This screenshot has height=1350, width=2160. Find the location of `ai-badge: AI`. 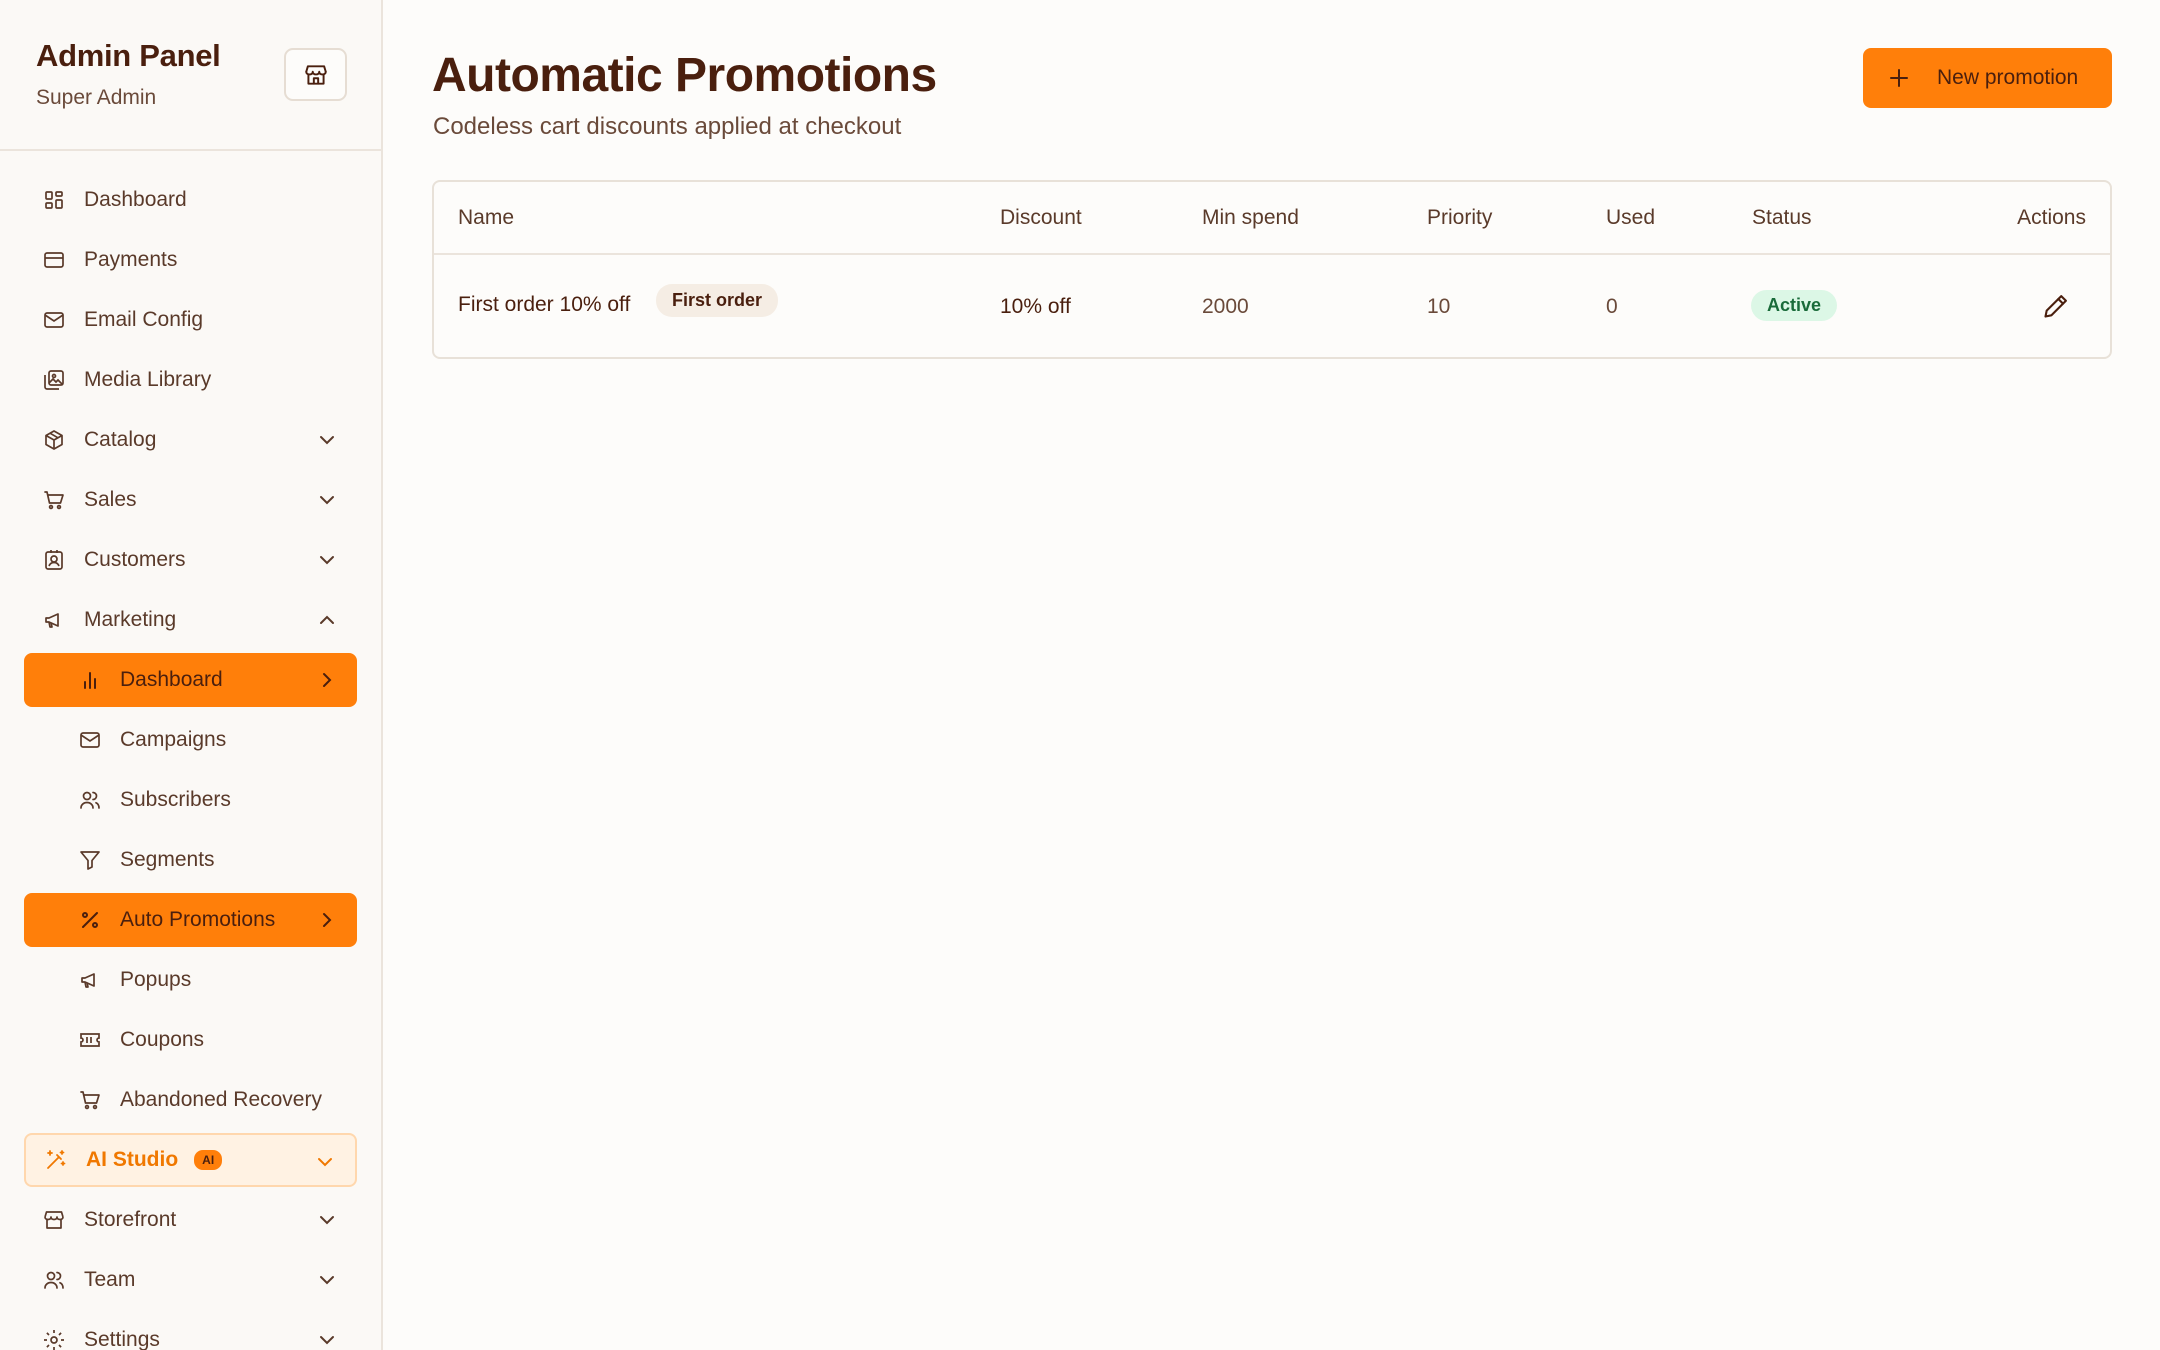

ai-badge: AI is located at coordinates (208, 1160).